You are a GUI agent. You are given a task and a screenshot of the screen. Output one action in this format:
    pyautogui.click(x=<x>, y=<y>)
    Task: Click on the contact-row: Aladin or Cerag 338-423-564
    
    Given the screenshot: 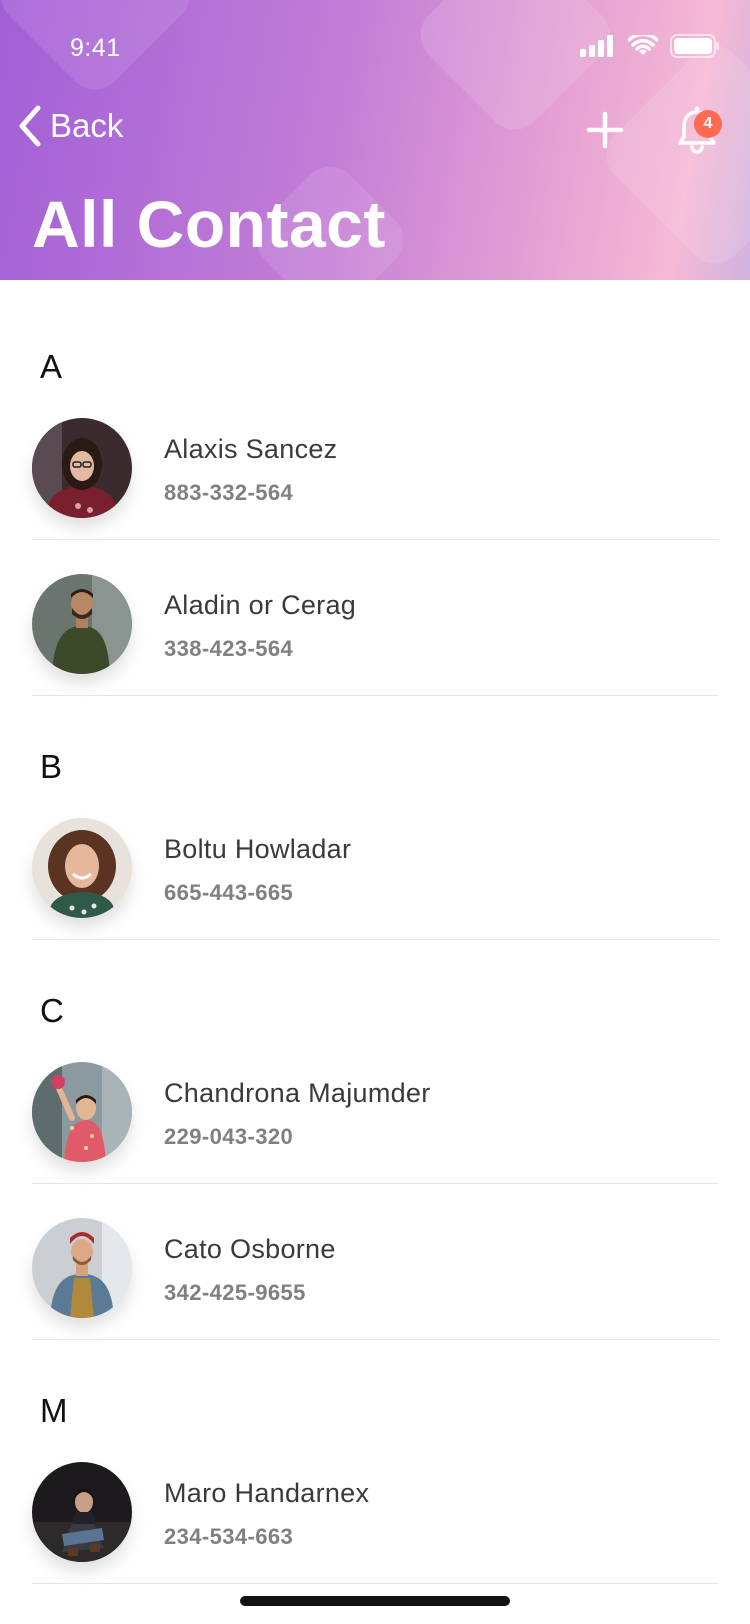 What is the action you would take?
    pyautogui.click(x=375, y=634)
    